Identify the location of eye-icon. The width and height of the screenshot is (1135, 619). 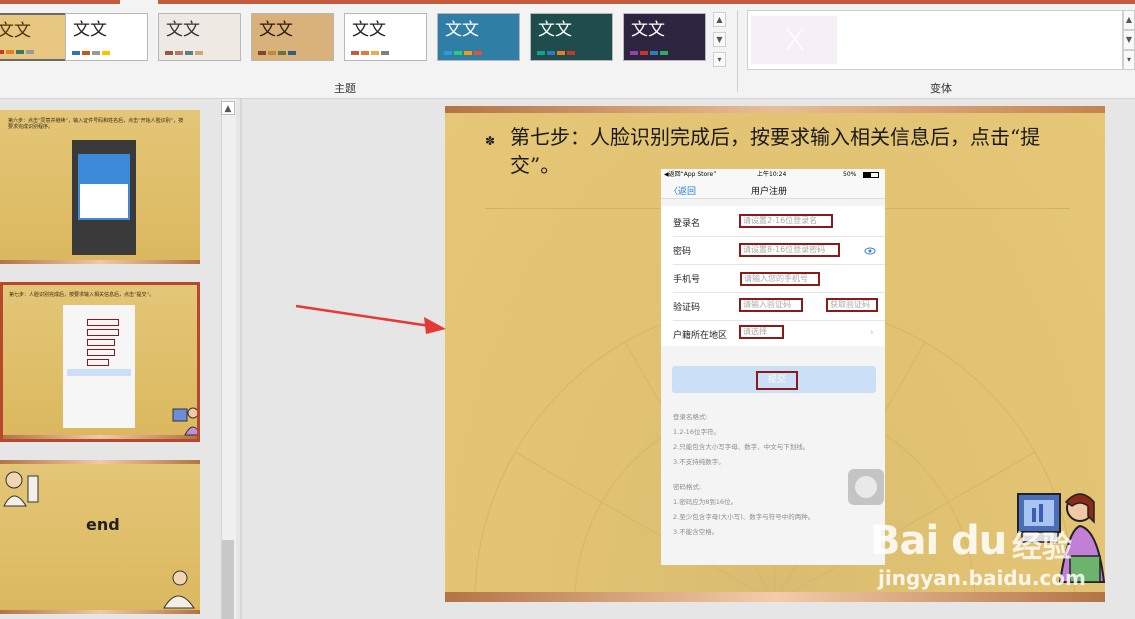
(870, 251).